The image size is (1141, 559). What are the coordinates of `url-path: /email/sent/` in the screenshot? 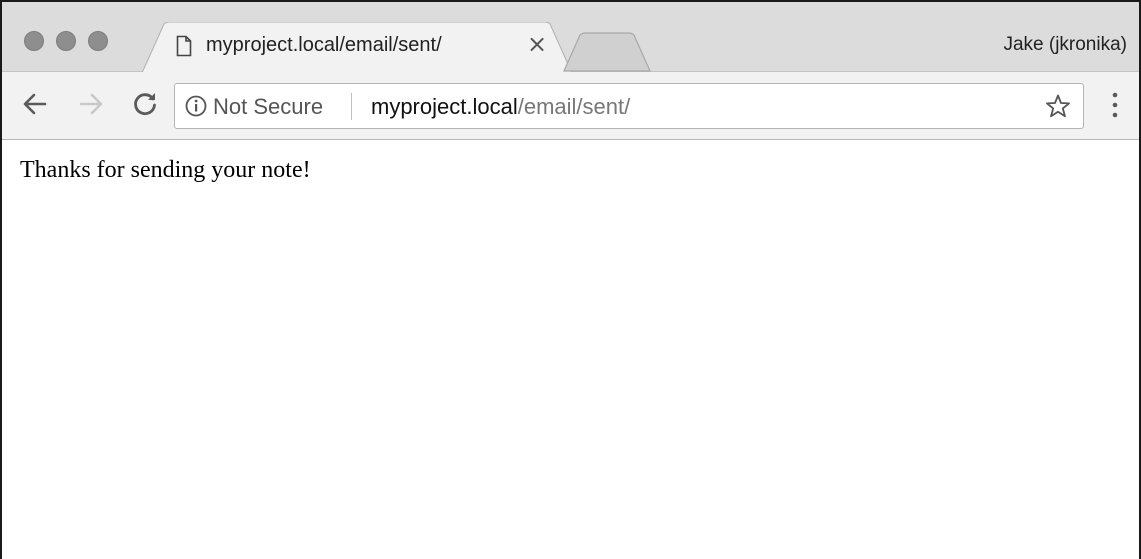 It's located at (574, 106).